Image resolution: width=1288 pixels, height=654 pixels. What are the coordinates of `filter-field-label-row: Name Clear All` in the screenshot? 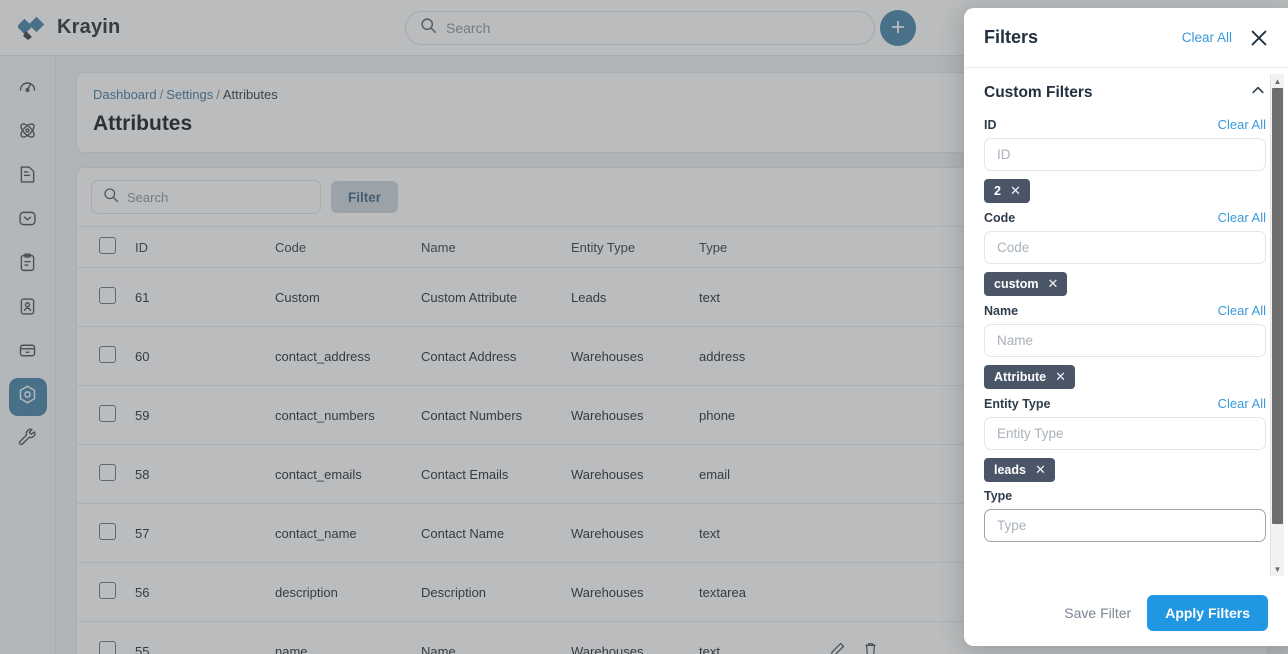 It's located at (1125, 310).